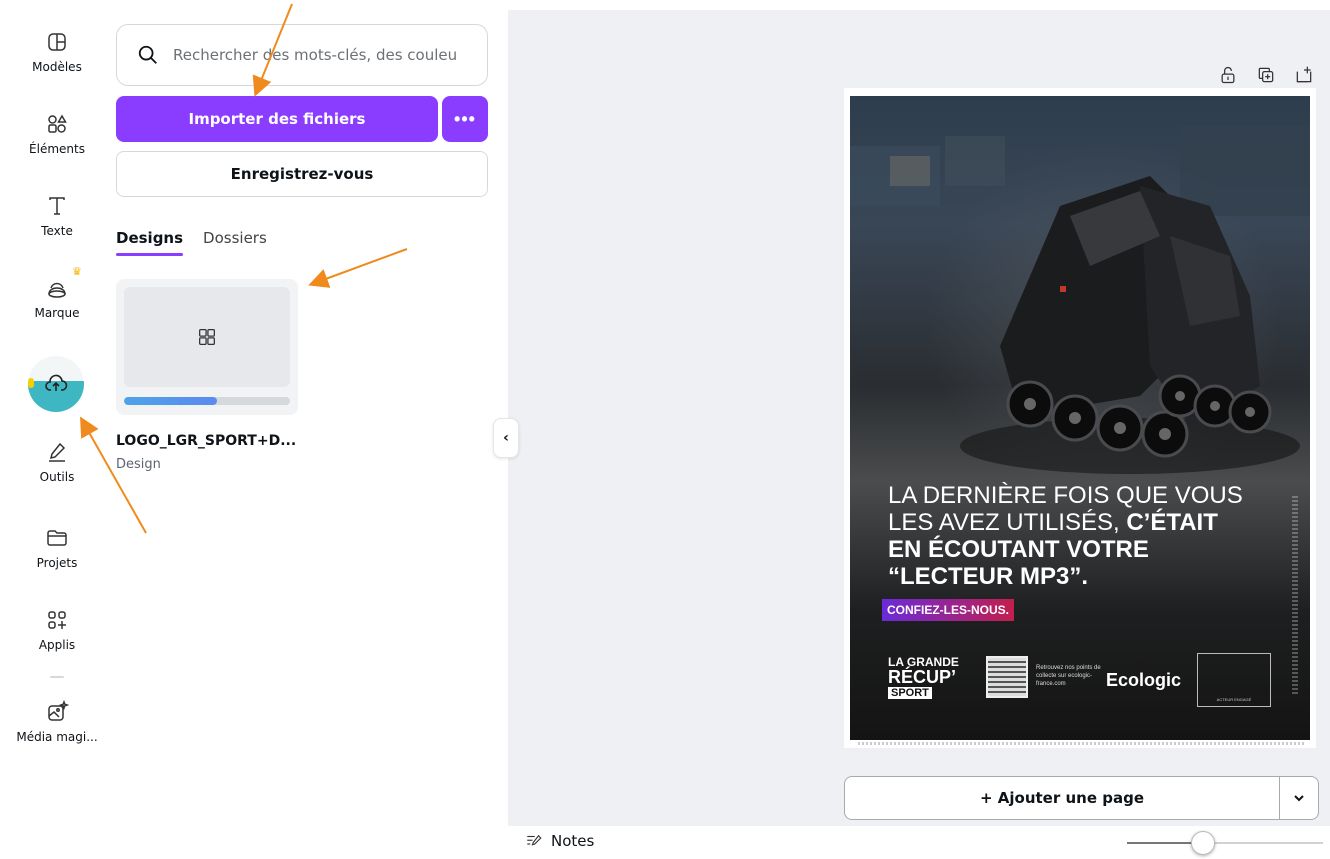 Image resolution: width=1330 pixels, height=859 pixels. I want to click on chevron-left-icon: ‹, so click(506, 438).